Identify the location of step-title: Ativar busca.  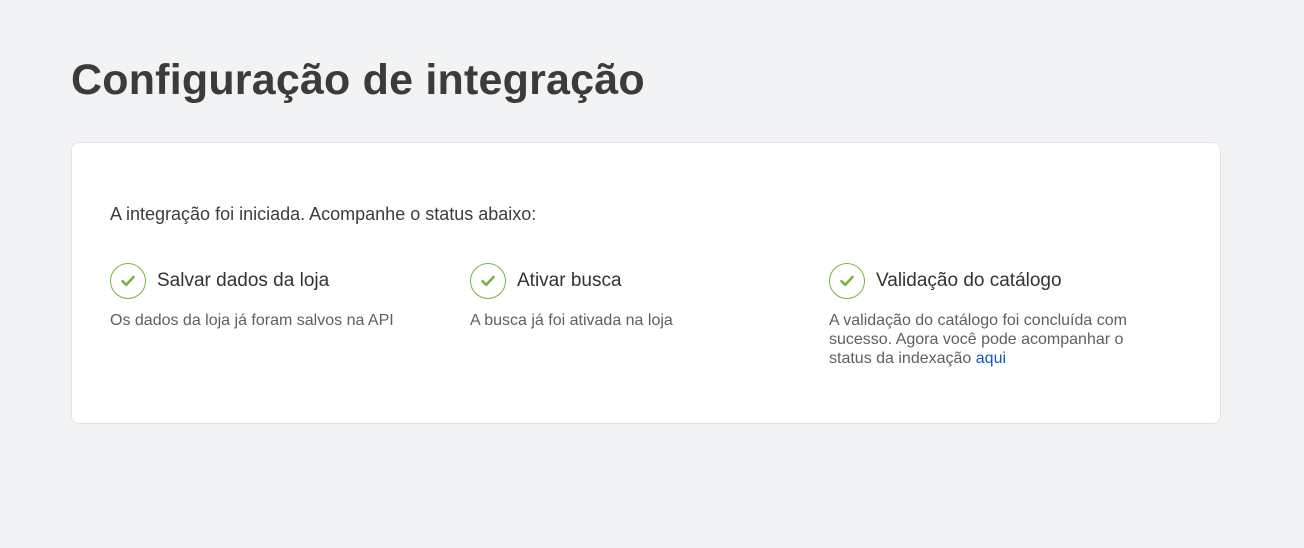
(569, 280).